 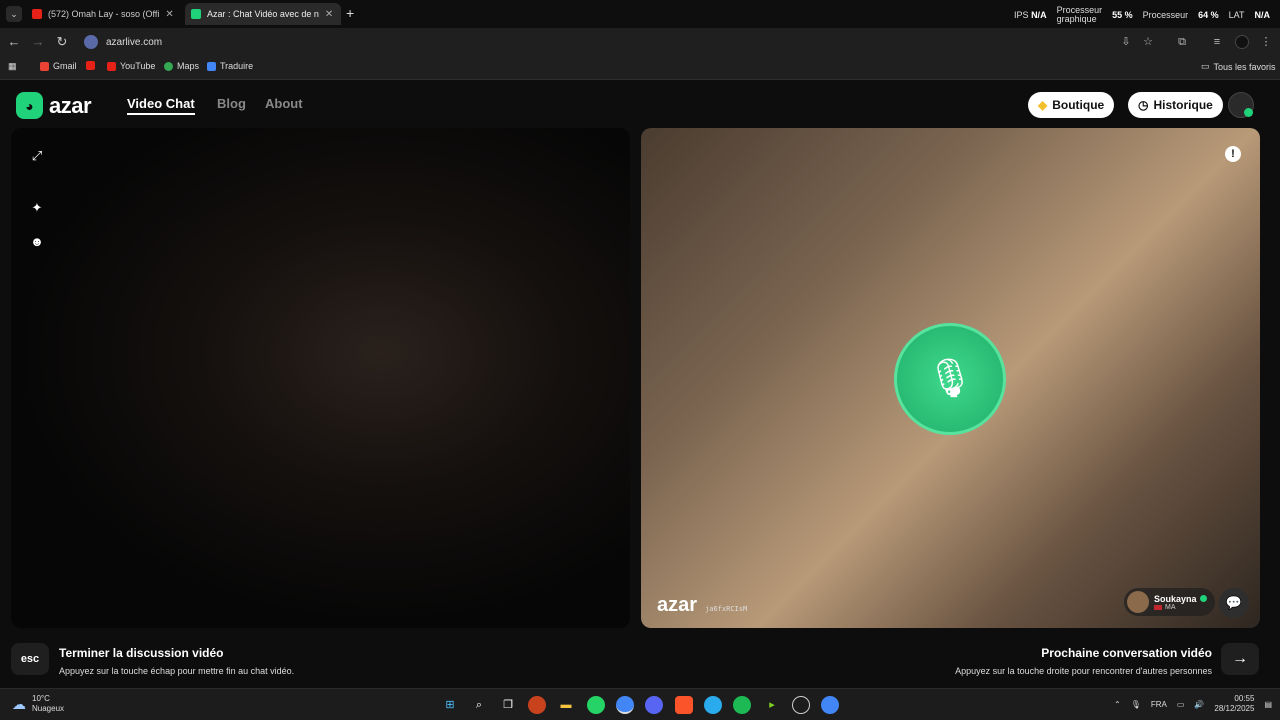 I want to click on weather-desc: Nuageux, so click(x=48, y=708).